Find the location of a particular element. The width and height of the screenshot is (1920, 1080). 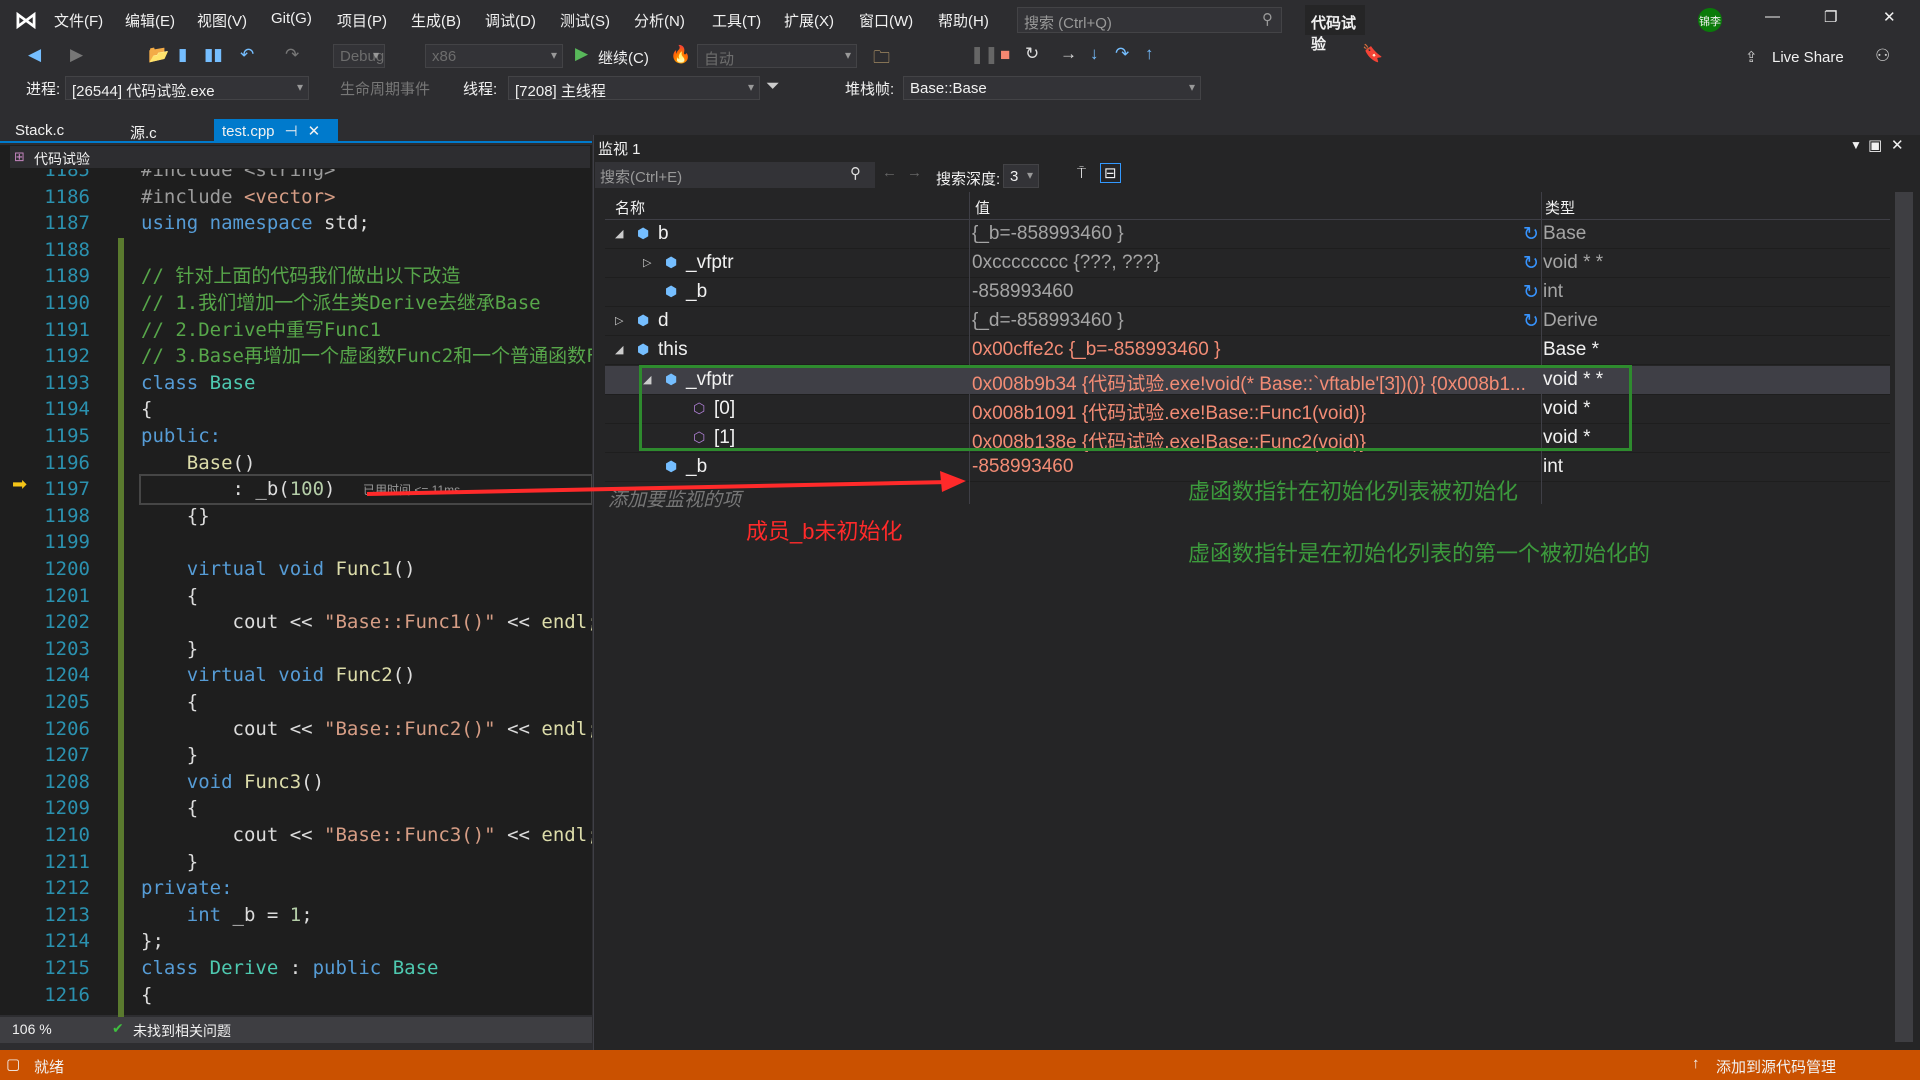

upload-icon: ↑ is located at coordinates (1696, 1063).